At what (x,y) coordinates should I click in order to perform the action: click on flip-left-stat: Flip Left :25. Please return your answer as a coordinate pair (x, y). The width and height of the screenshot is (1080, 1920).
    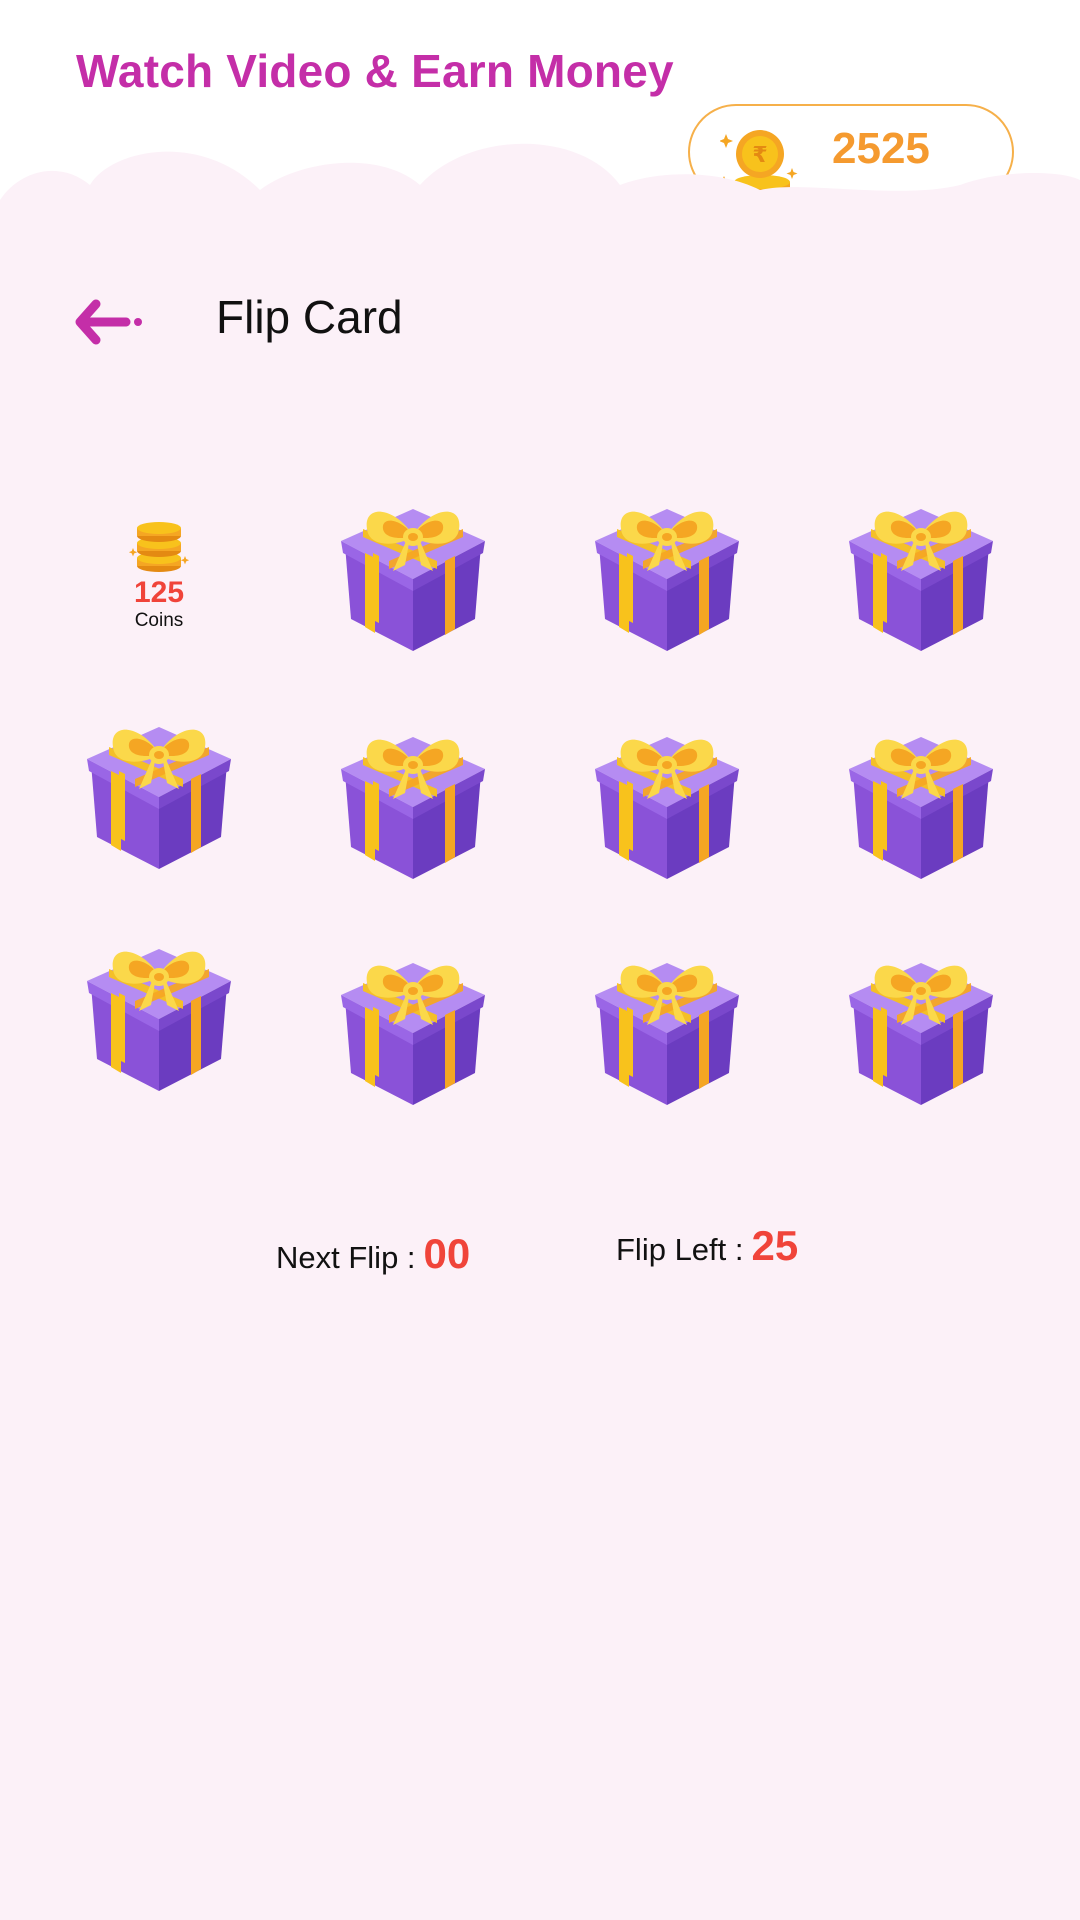
    Looking at the image, I should click on (707, 1246).